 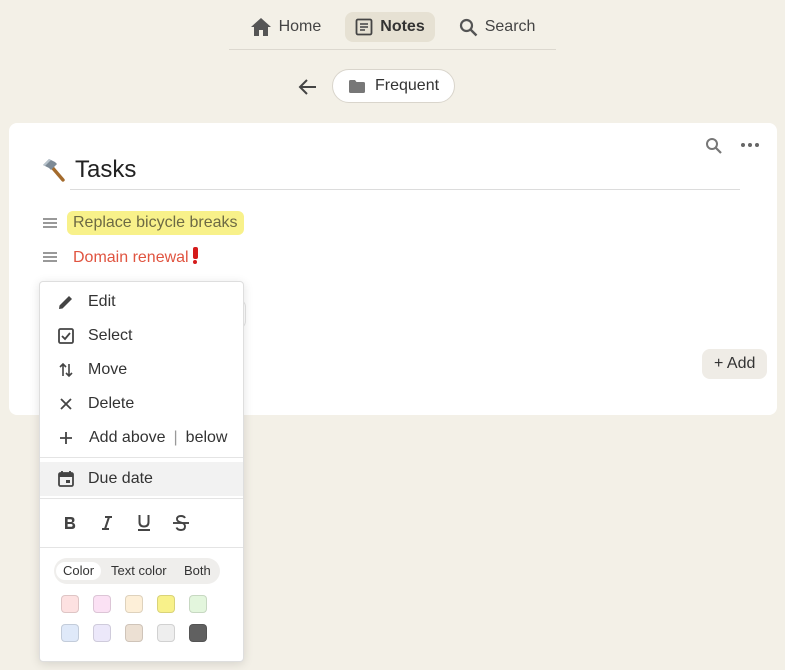 What do you see at coordinates (750, 145) in the screenshot?
I see `more-options-icon` at bounding box center [750, 145].